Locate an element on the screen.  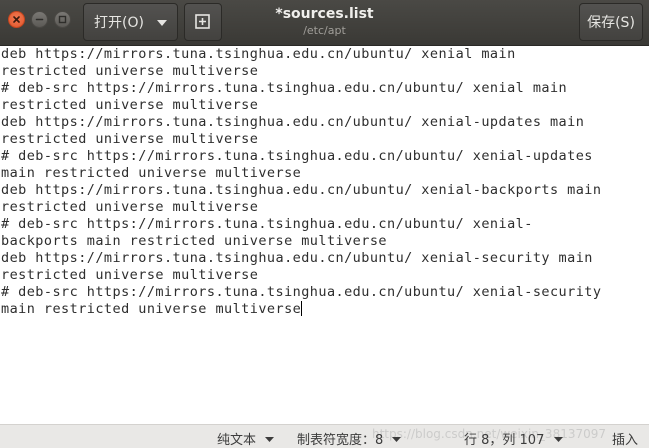
window-title: *sources.list is located at coordinates (324, 14).